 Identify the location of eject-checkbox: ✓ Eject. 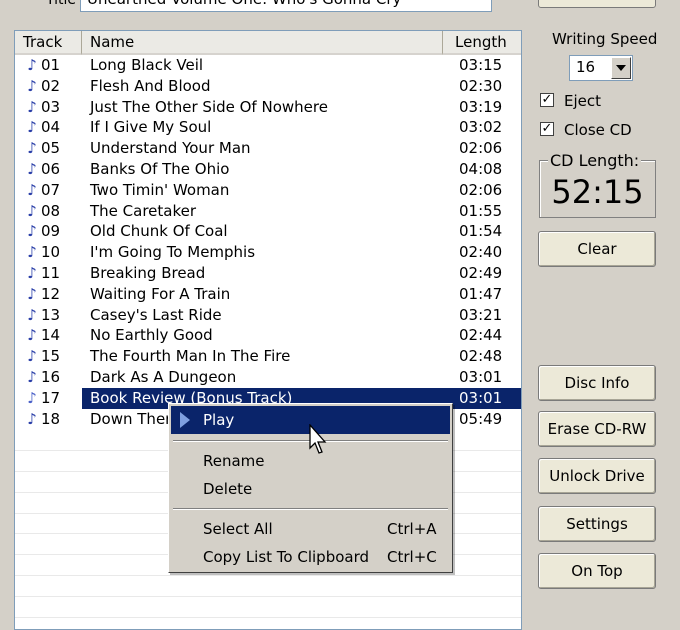
(600, 101).